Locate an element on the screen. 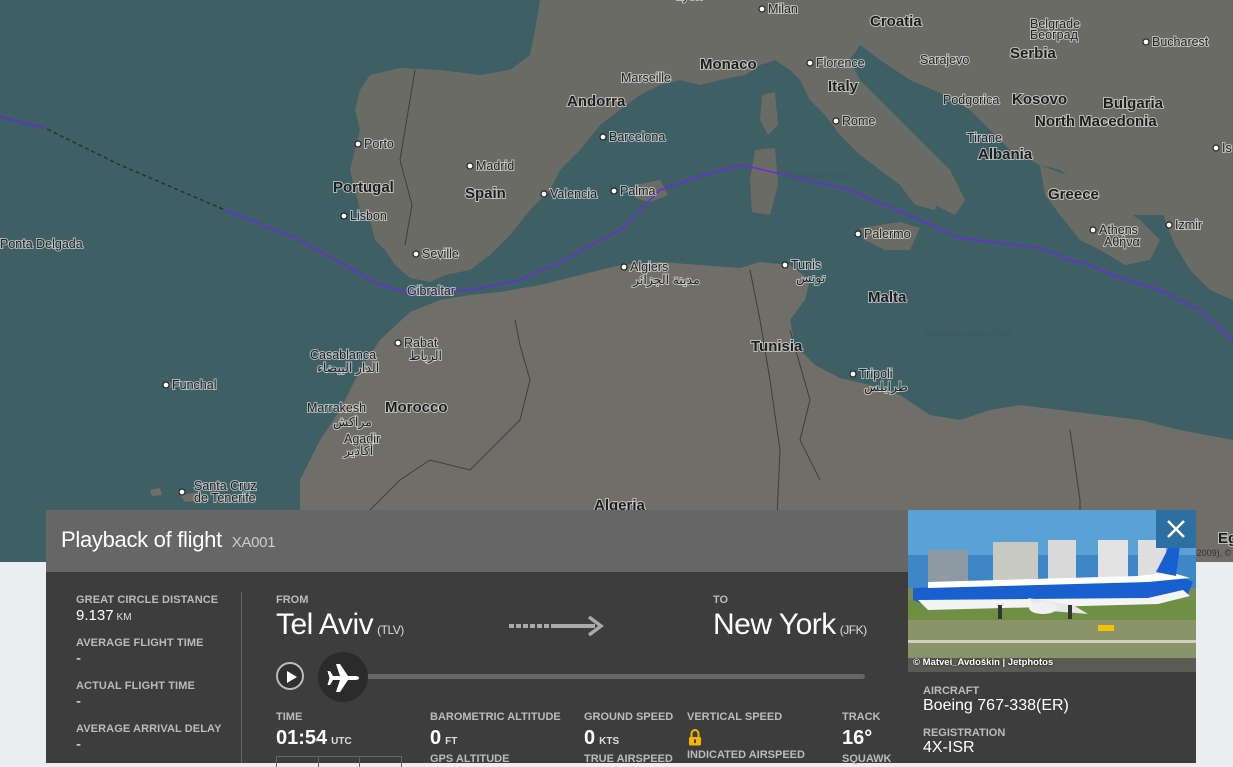  registration-label: REGISTRATION is located at coordinates (964, 733).